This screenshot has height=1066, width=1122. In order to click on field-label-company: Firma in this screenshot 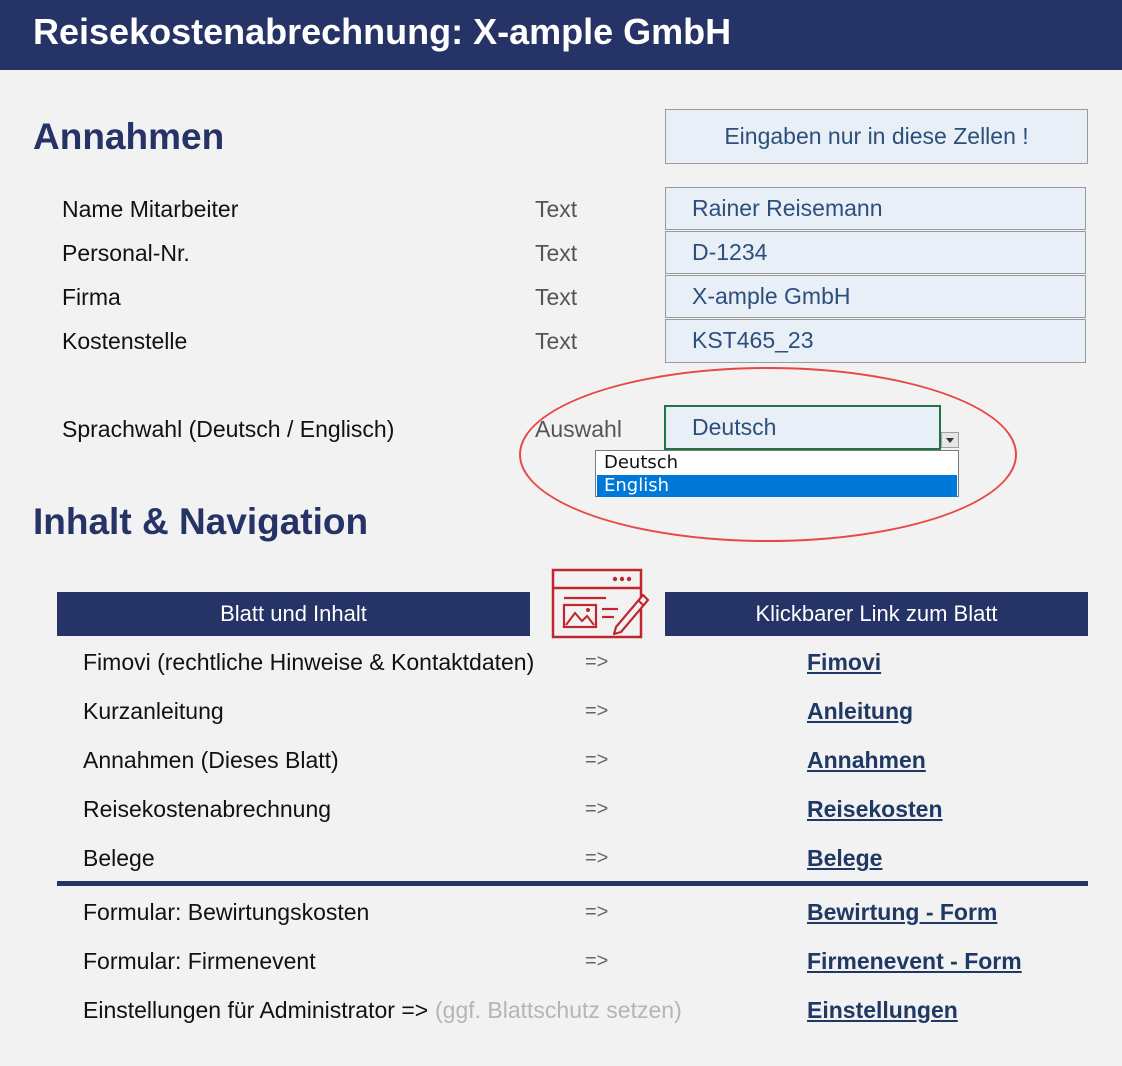, I will do `click(91, 297)`.